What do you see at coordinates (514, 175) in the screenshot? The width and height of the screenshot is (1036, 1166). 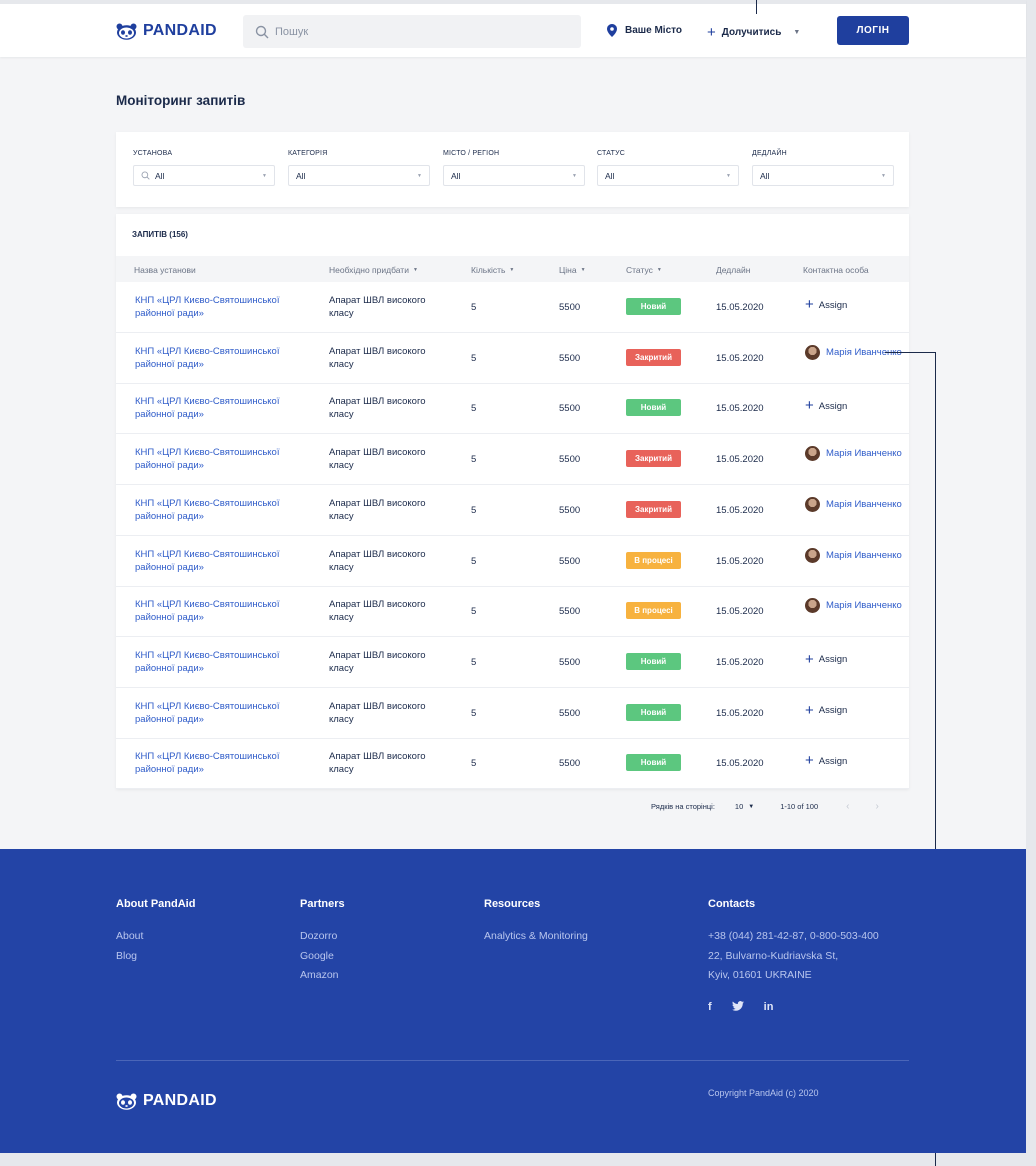 I see `filter-region-select: All ▼` at bounding box center [514, 175].